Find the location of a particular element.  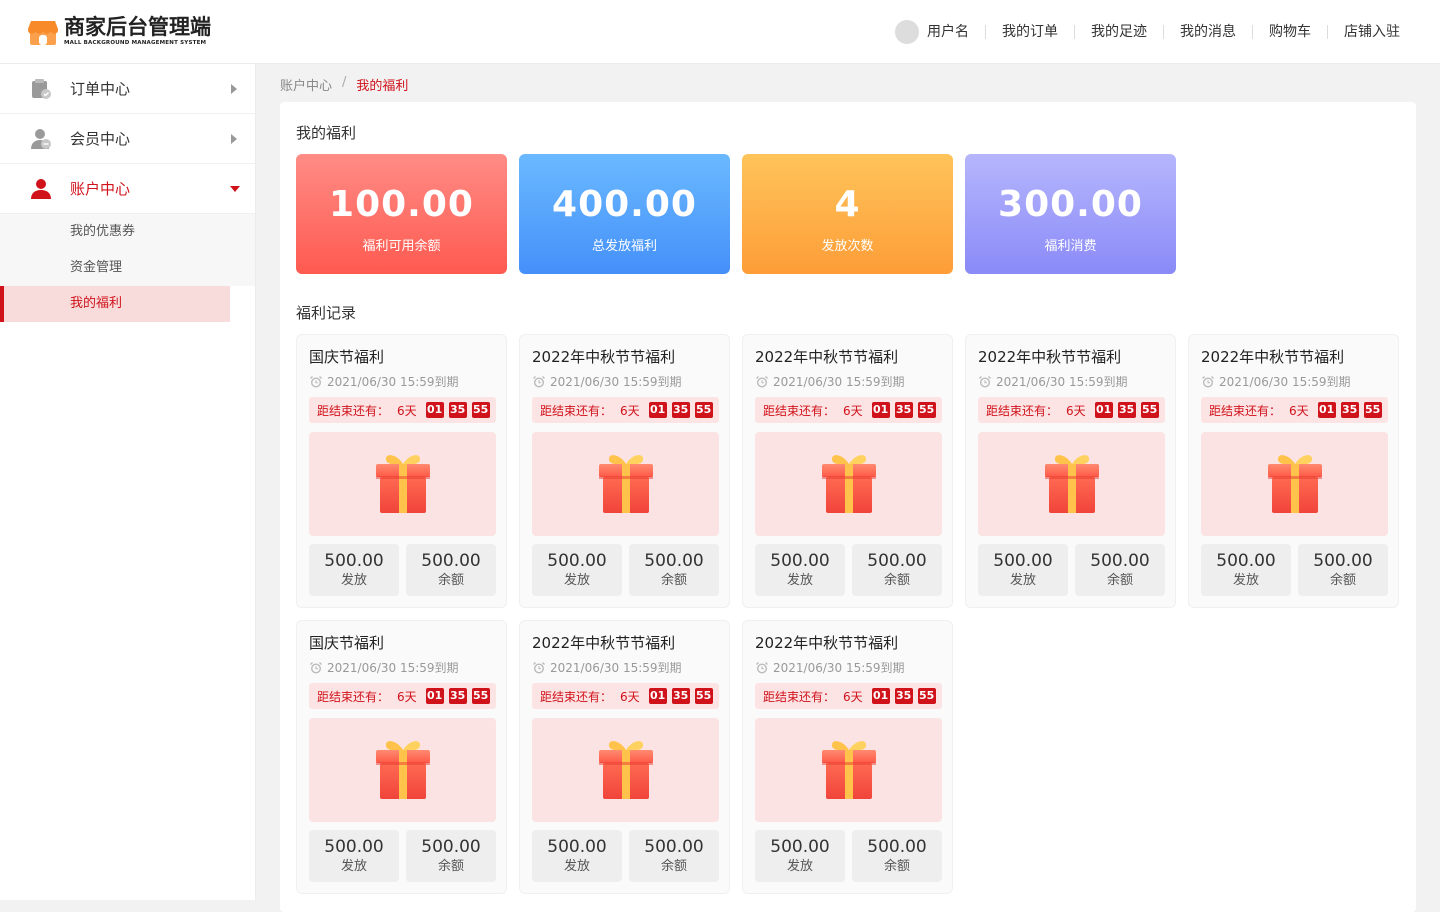

nav-store-join: 店铺入驻 is located at coordinates (1371, 32).